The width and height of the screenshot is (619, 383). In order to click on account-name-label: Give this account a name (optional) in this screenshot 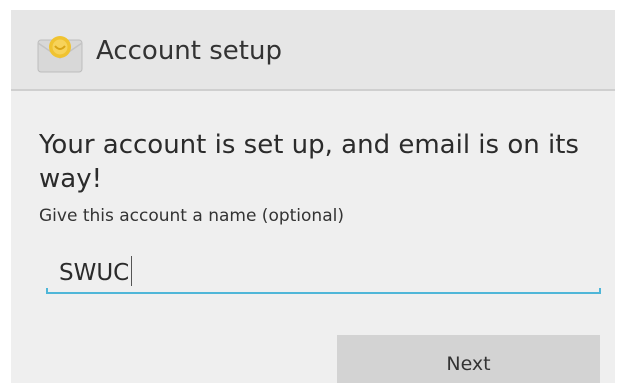, I will do `click(191, 216)`.